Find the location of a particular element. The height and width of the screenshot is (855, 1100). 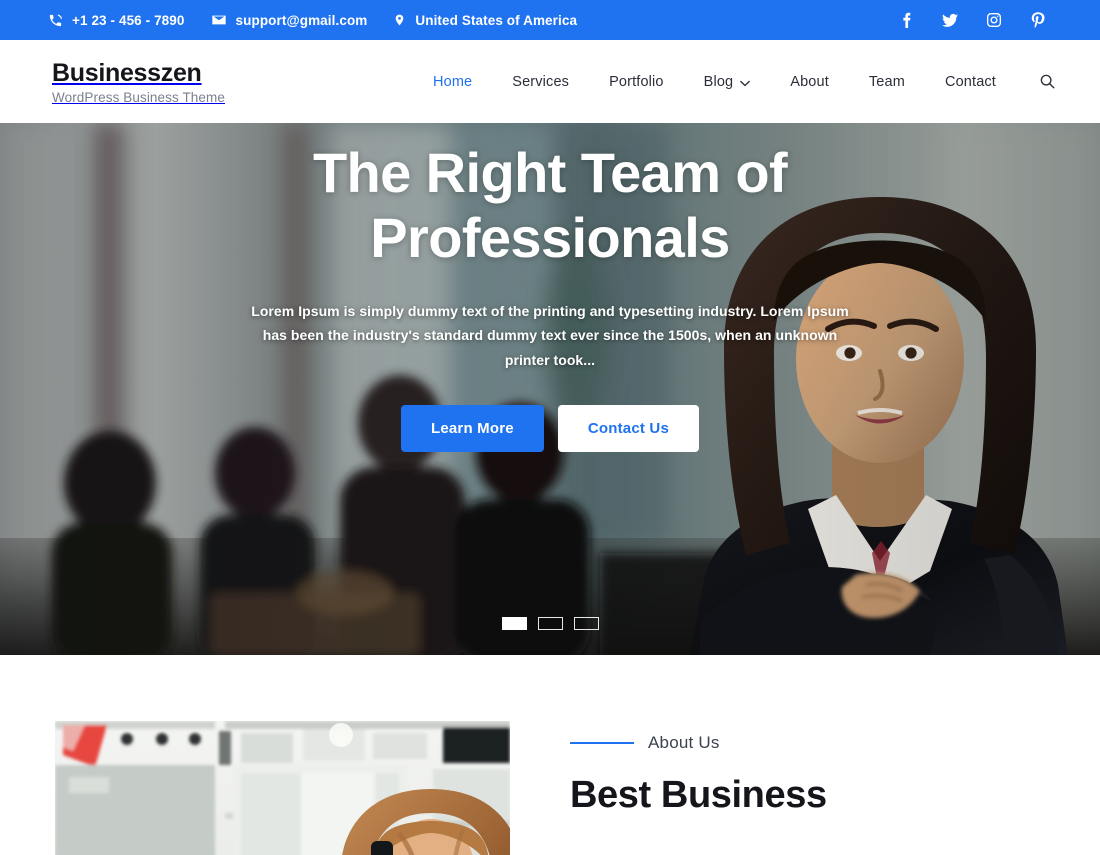

nav-item-team: Team is located at coordinates (887, 82).